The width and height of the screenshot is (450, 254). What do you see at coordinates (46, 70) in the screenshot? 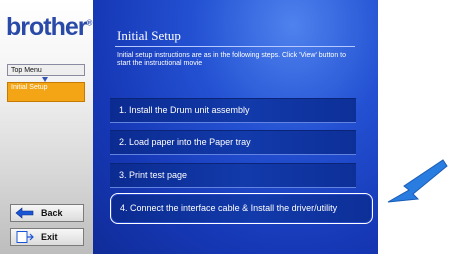
I see `nav-top-menu: Top Menu` at bounding box center [46, 70].